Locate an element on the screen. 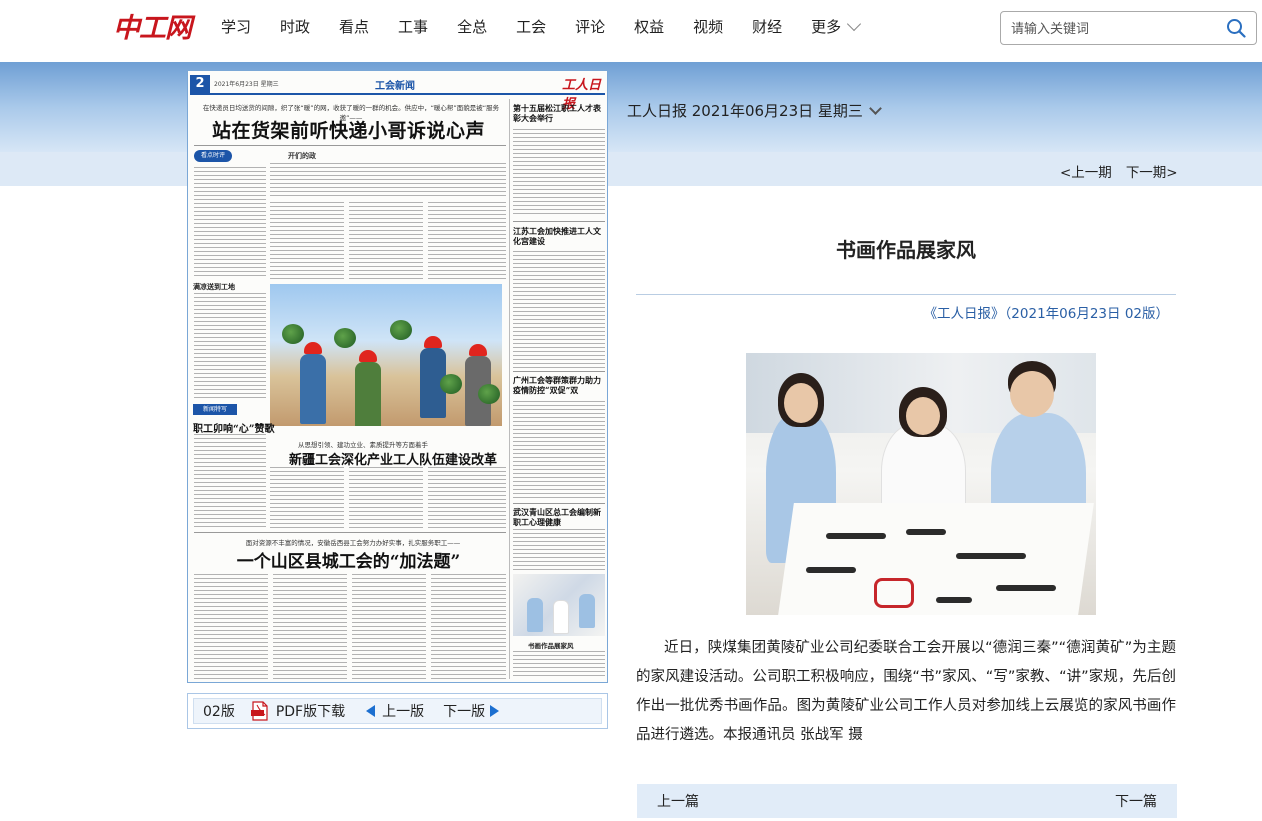 Image resolution: width=1262 pixels, height=821 pixels. article-pagination: 上一篇 下一篇 is located at coordinates (907, 801).